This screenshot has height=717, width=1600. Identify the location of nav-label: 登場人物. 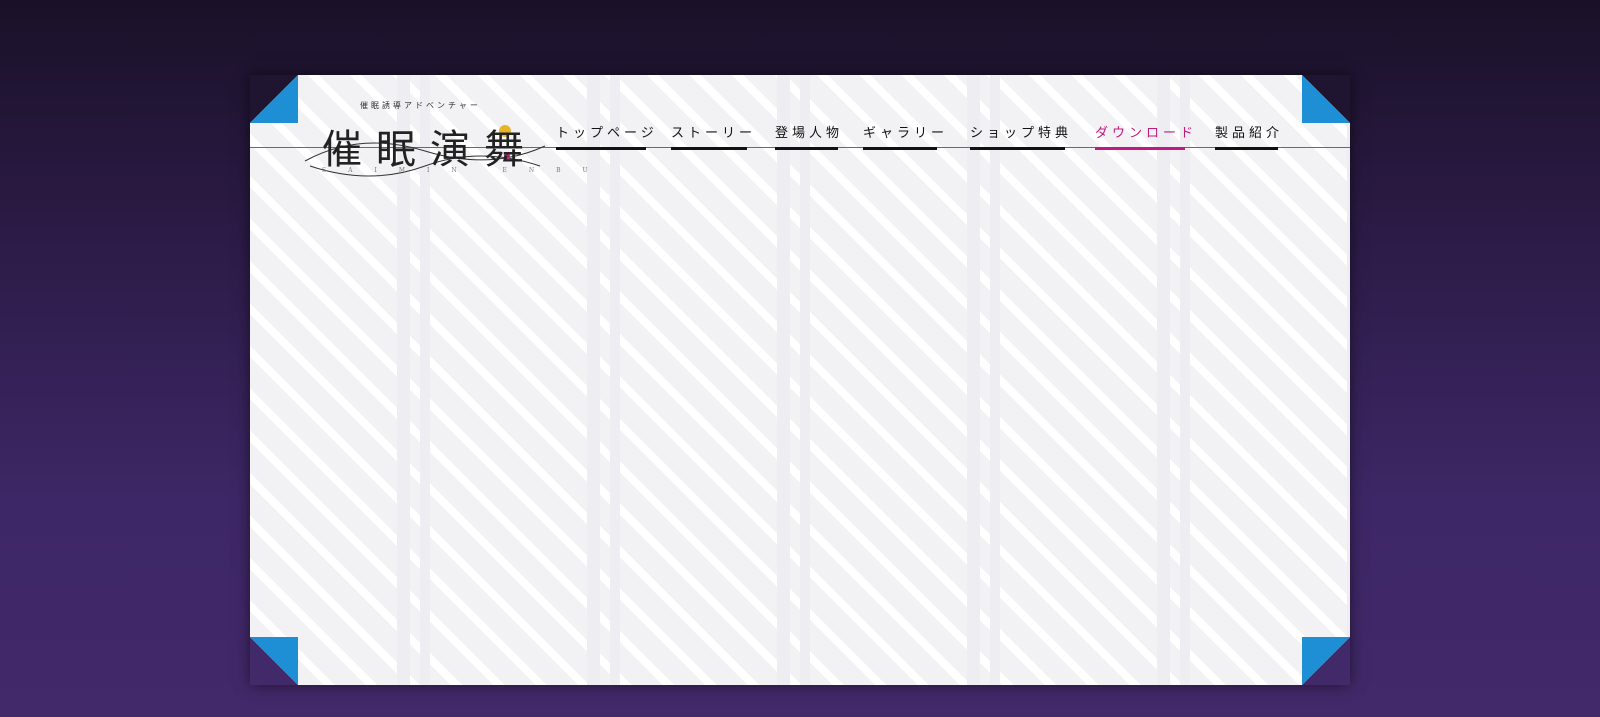
(809, 133).